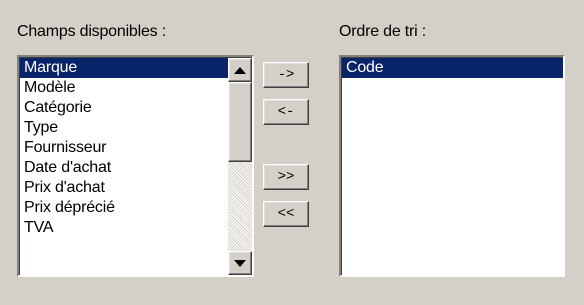 The image size is (584, 305). What do you see at coordinates (383, 31) in the screenshot?
I see `sort-order-label: Ordre de tri :` at bounding box center [383, 31].